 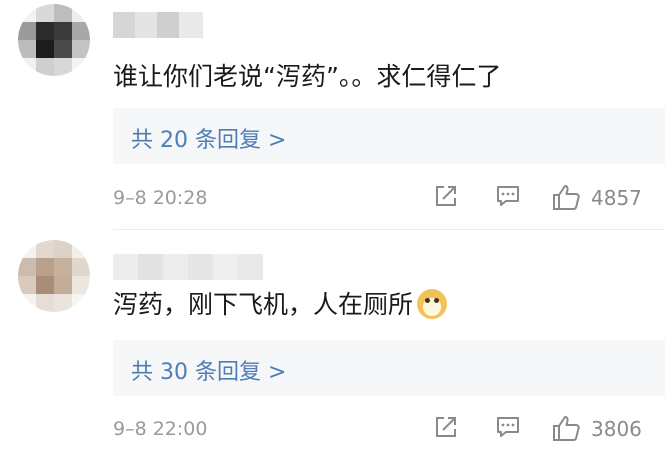 What do you see at coordinates (208, 370) in the screenshot?
I see `view-replies-link: 共 30 条回复 >` at bounding box center [208, 370].